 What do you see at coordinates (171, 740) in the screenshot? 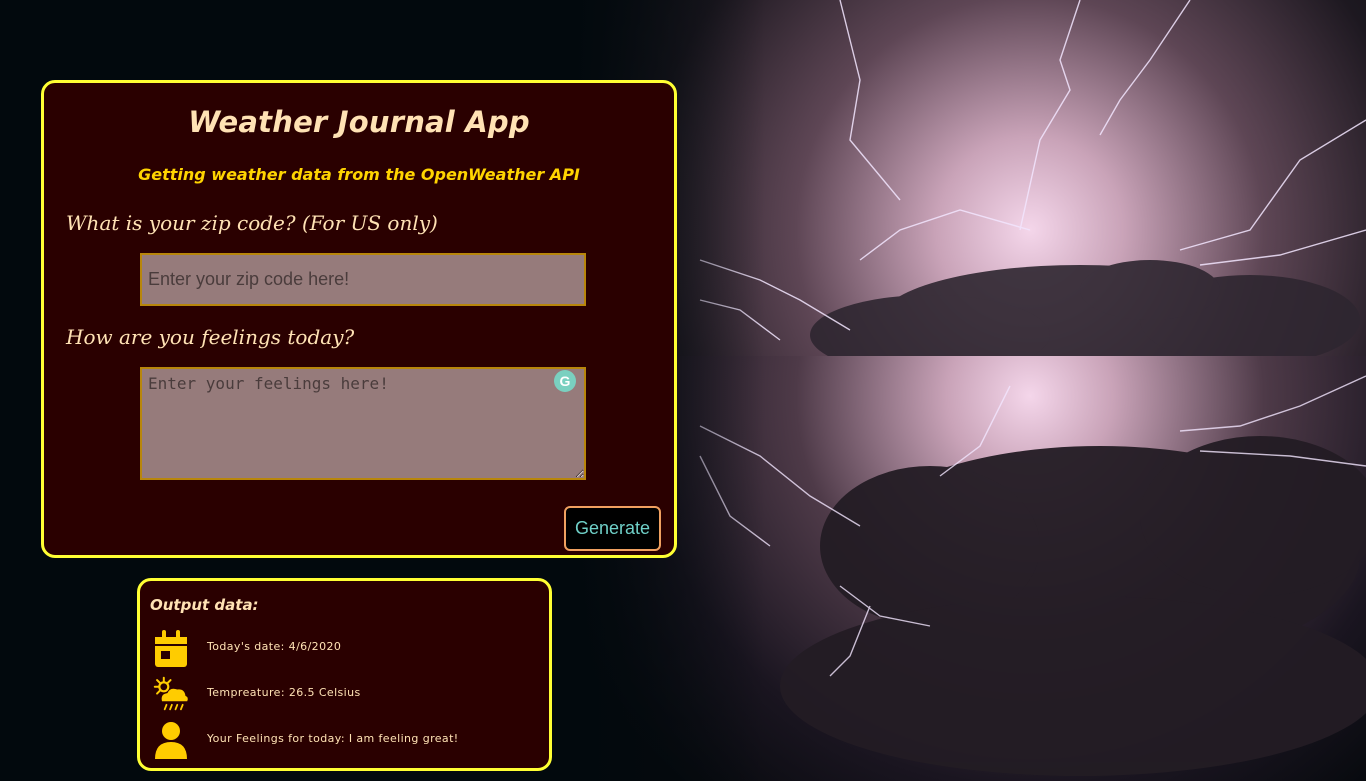
I see `user-icon` at bounding box center [171, 740].